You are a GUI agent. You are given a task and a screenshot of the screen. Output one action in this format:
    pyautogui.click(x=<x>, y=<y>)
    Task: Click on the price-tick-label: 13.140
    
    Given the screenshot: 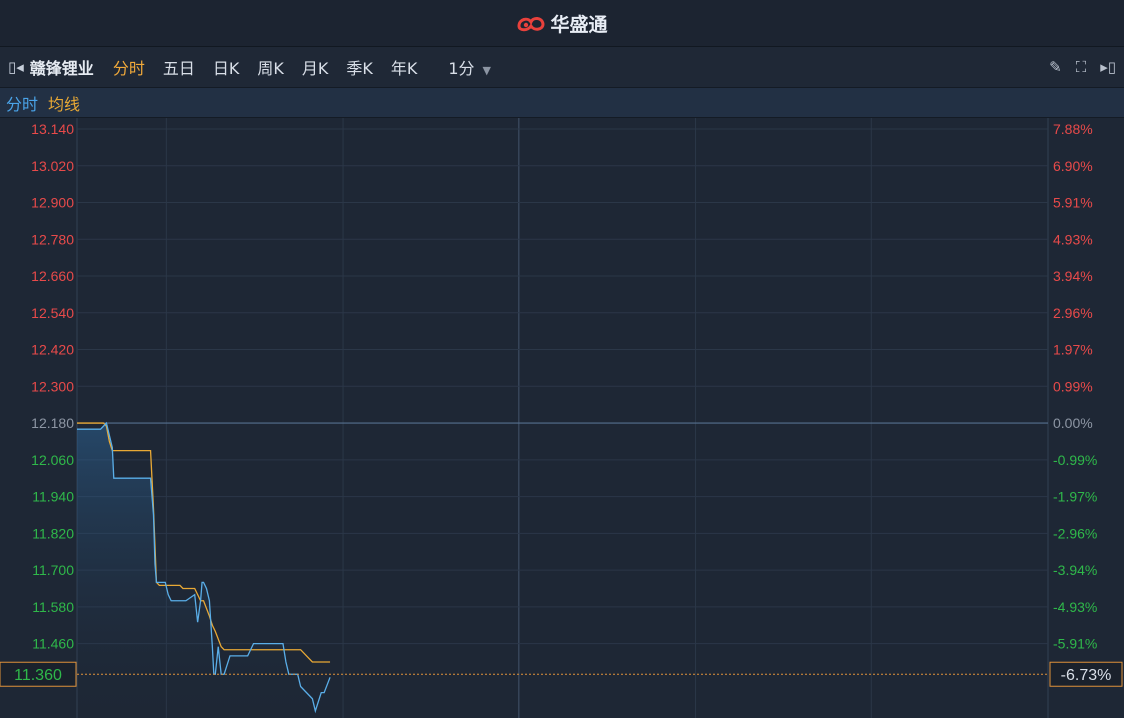 What is the action you would take?
    pyautogui.click(x=52, y=129)
    